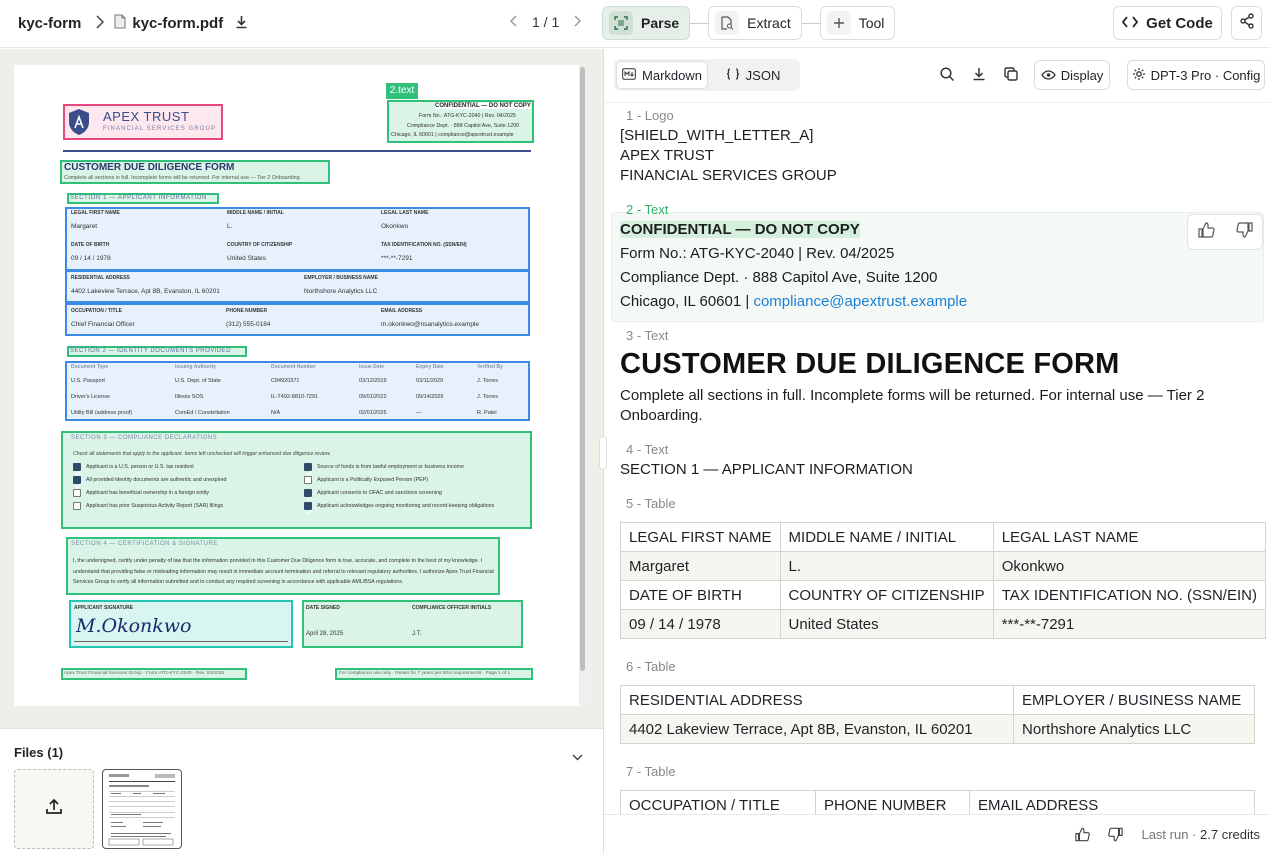 The height and width of the screenshot is (853, 1270). What do you see at coordinates (195, 367) in the screenshot?
I see `doc-header-cell: Issuing Authority` at bounding box center [195, 367].